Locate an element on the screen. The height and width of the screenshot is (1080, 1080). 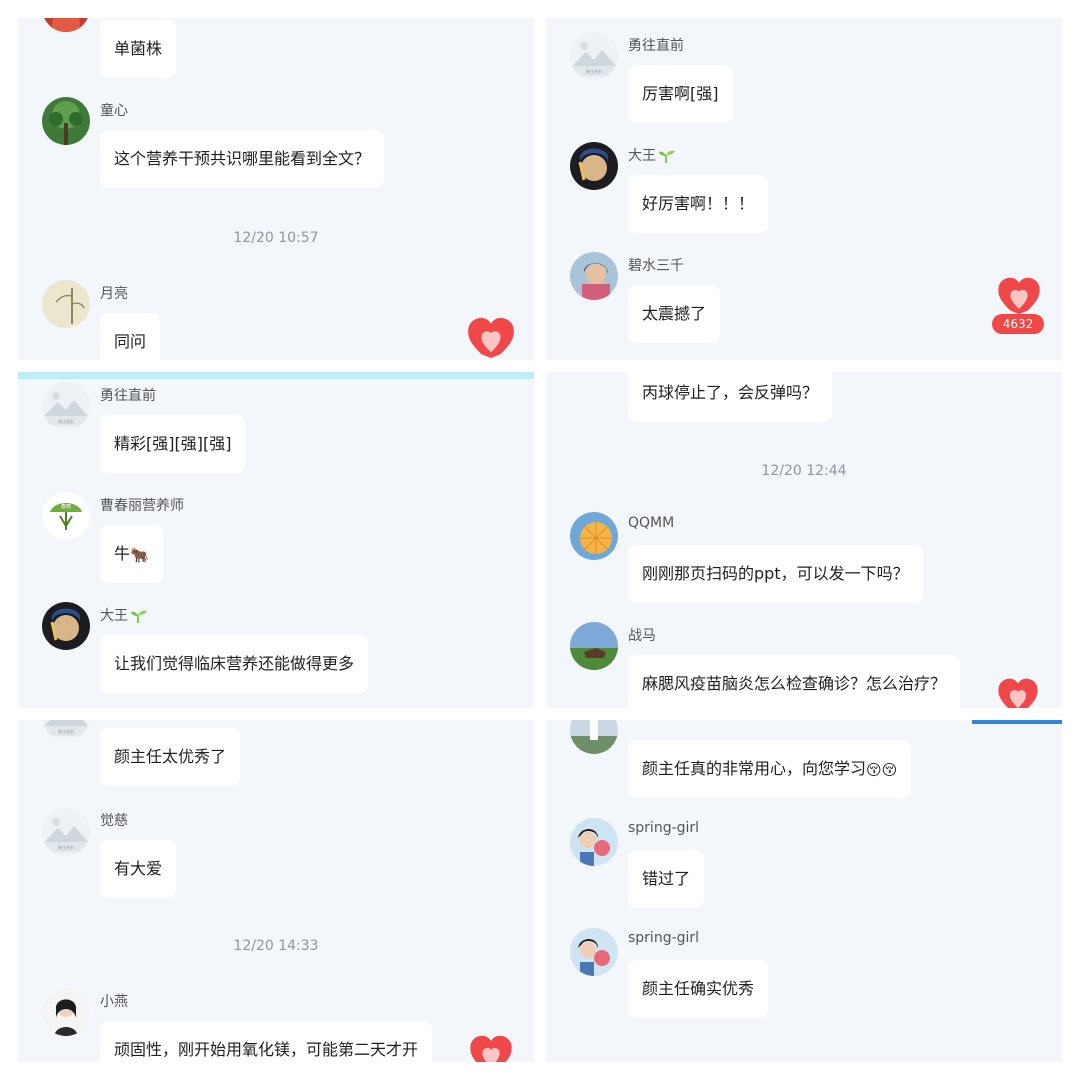
message-bubble: 单菌株 is located at coordinates (138, 49).